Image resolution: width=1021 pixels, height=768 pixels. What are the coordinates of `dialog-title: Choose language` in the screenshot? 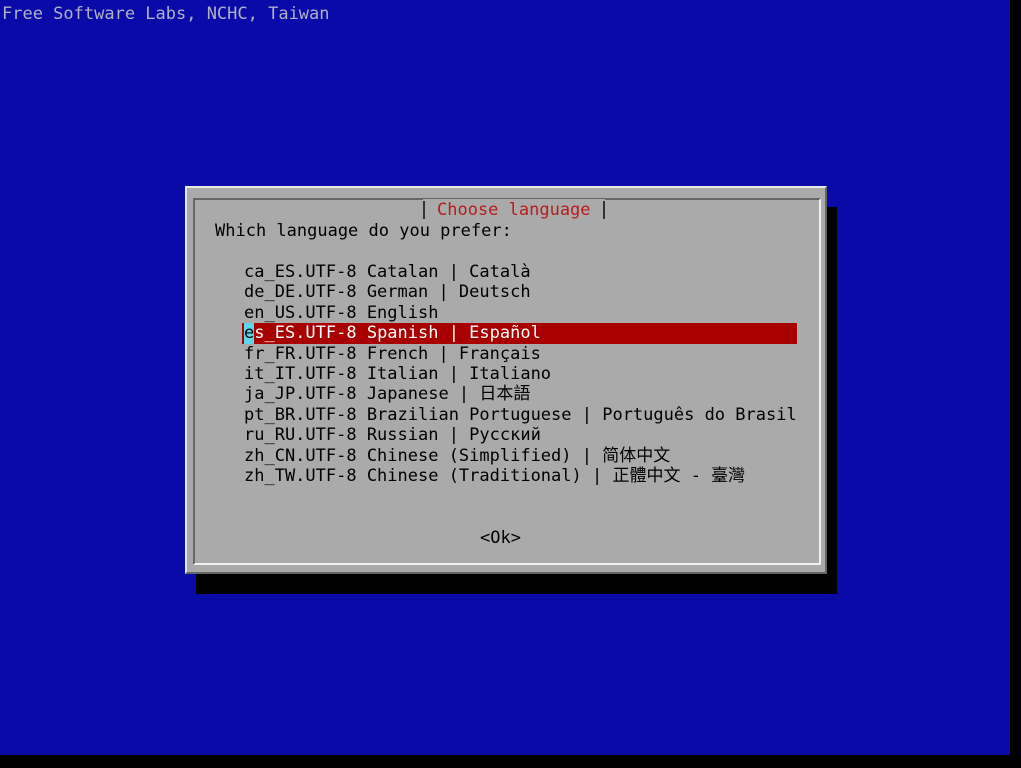 It's located at (514, 210).